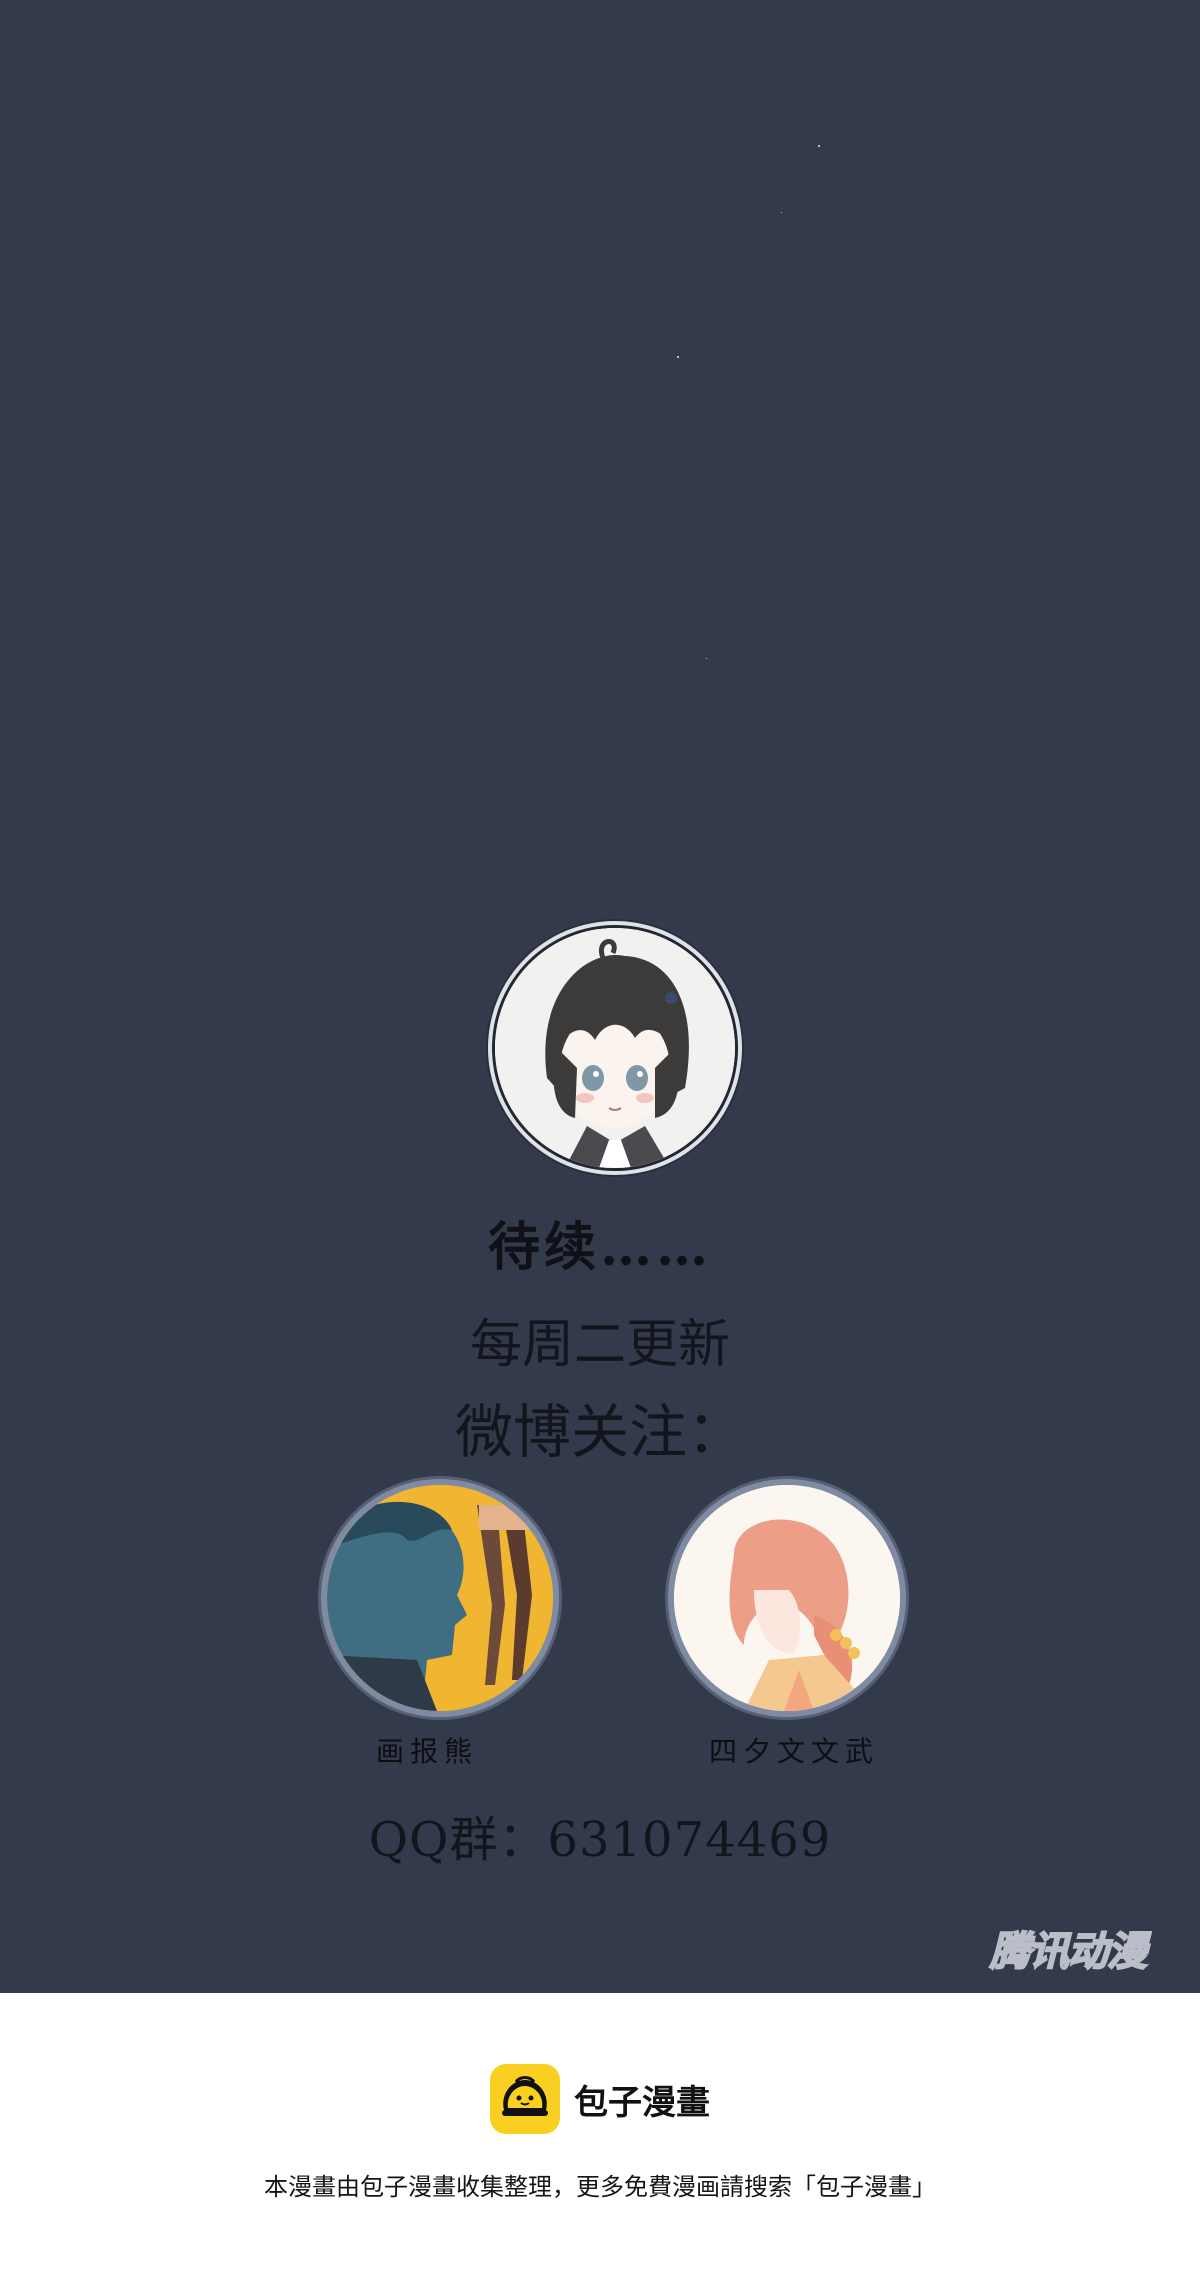  I want to click on brand-row: 包子漫畫, so click(600, 2099).